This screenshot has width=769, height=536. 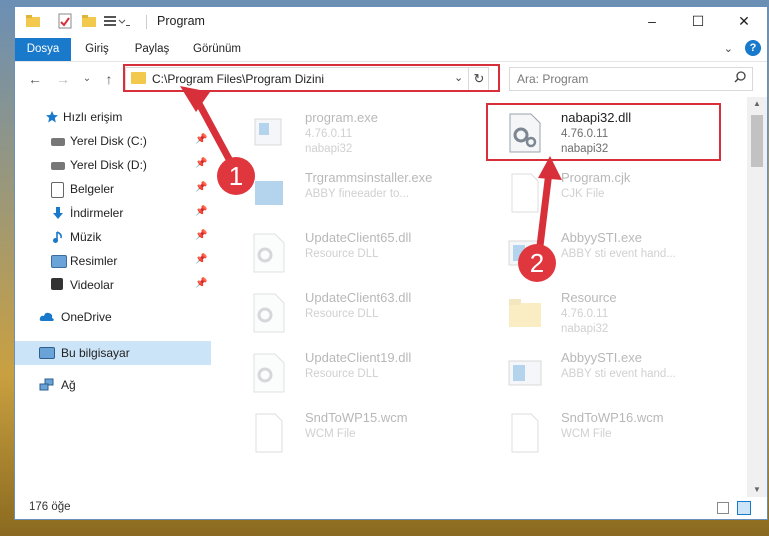 What do you see at coordinates (537, 263) in the screenshot?
I see `step-badge-2: 2` at bounding box center [537, 263].